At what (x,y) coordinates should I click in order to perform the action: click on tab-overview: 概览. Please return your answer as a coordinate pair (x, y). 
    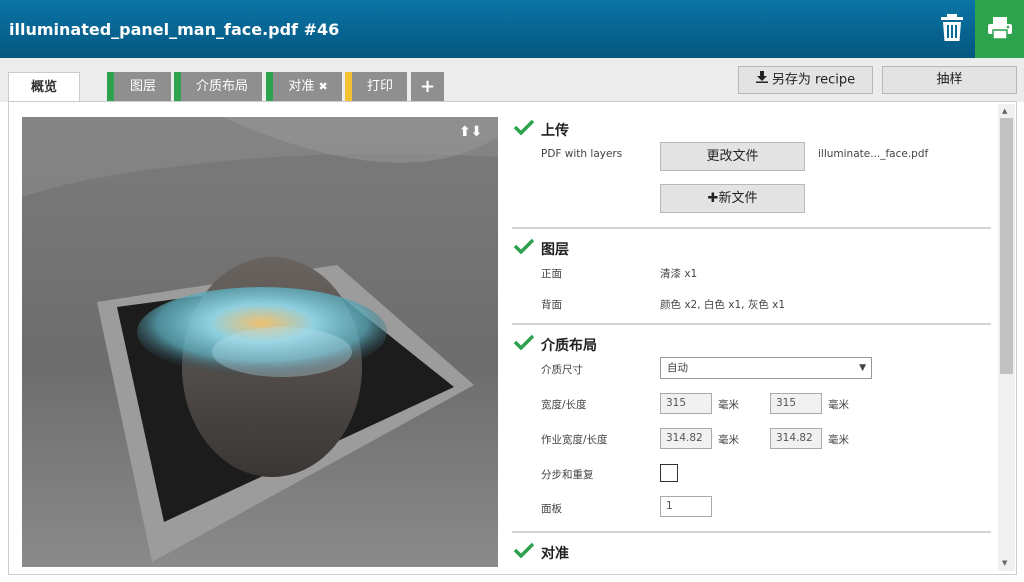
    Looking at the image, I should click on (44, 87).